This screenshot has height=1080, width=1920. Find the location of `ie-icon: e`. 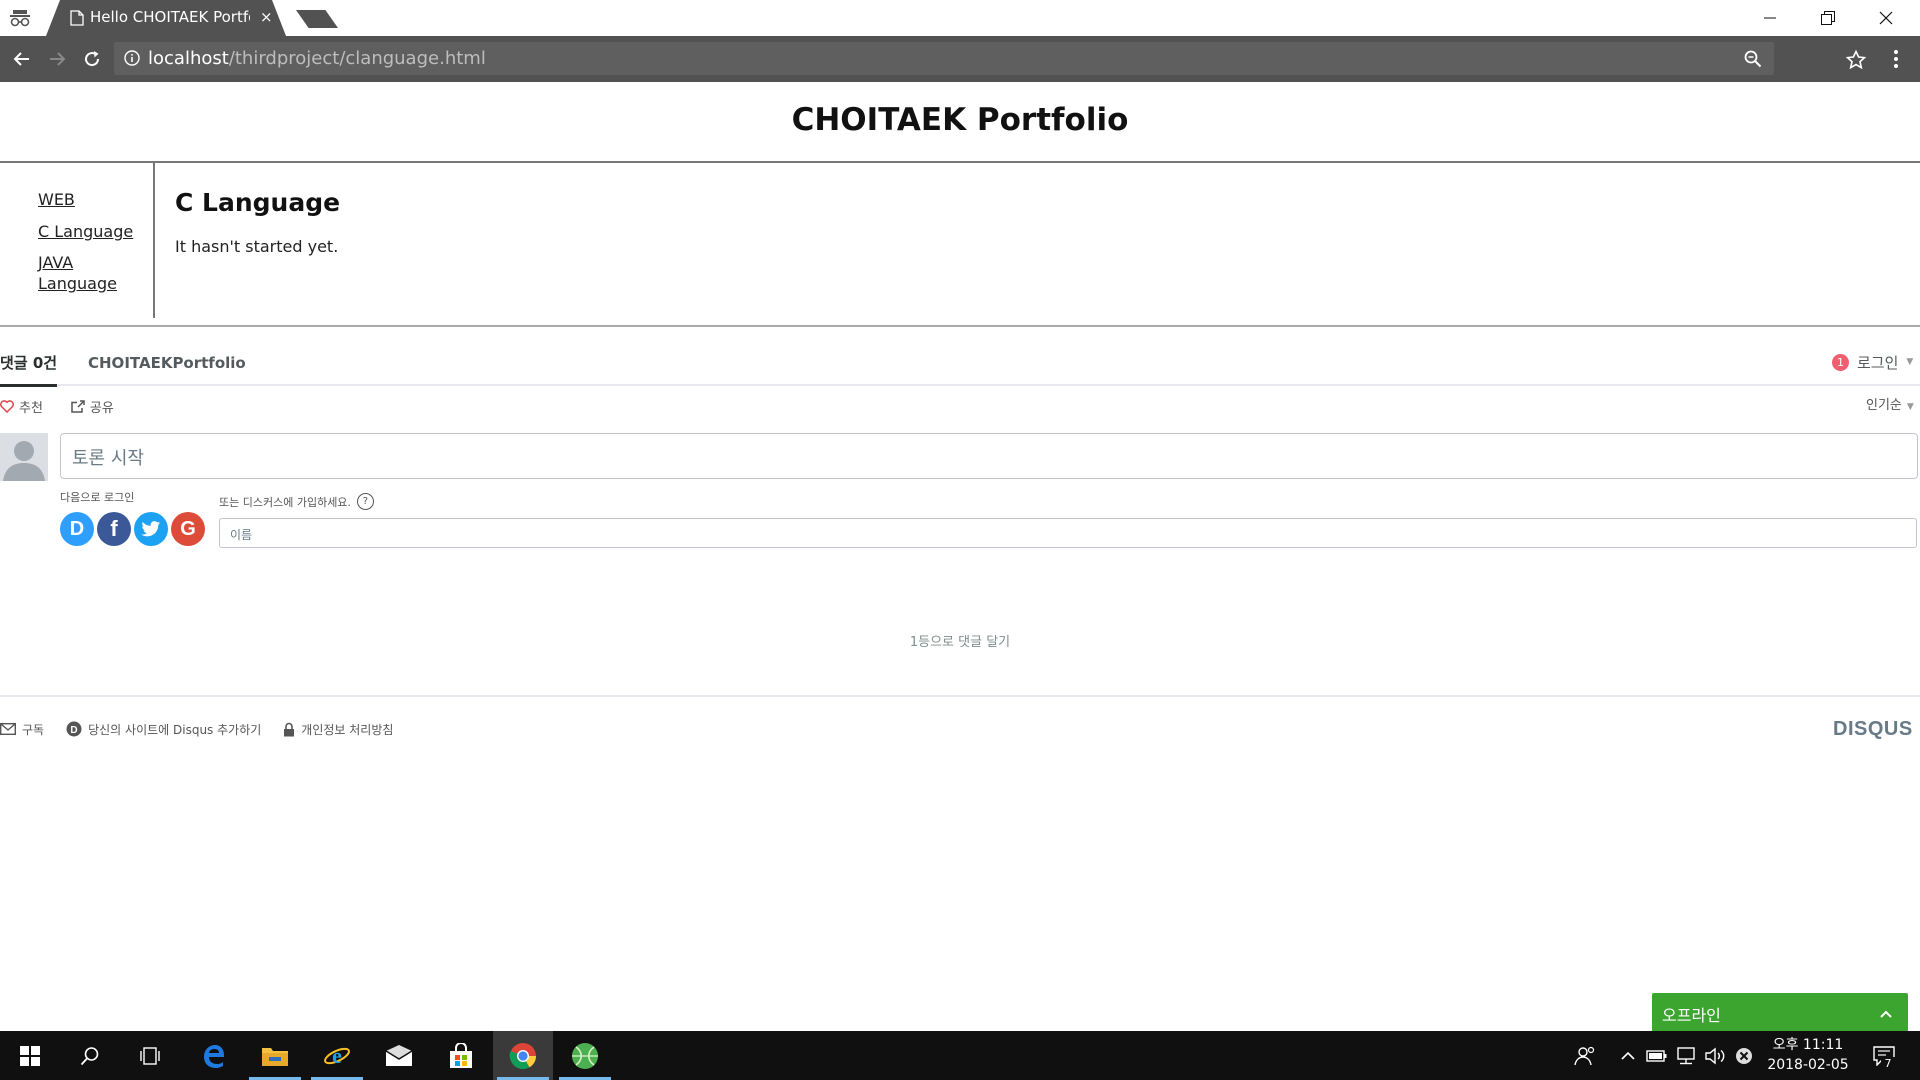

ie-icon: e is located at coordinates (337, 1055).